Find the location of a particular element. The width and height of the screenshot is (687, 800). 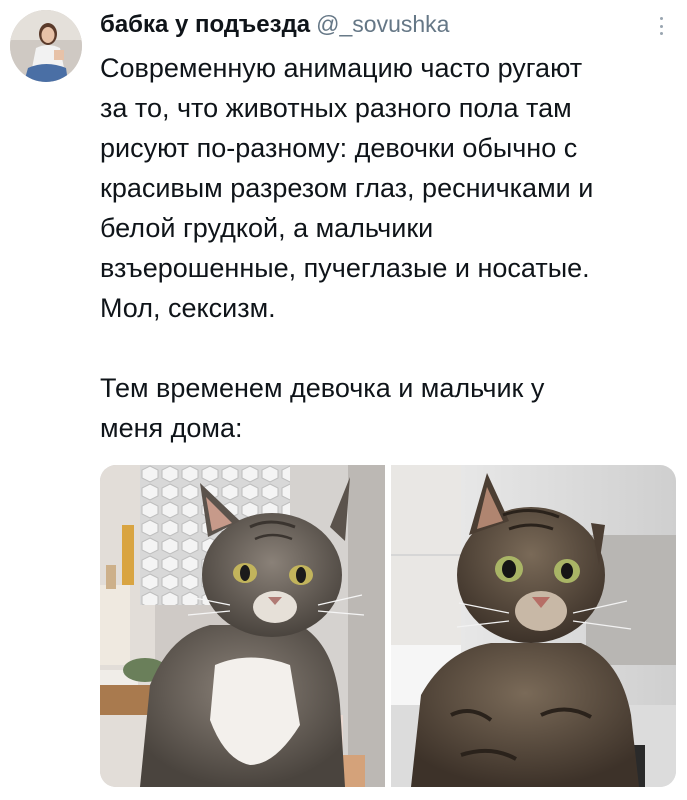

author-name: бабка у подъезда is located at coordinates (205, 25).